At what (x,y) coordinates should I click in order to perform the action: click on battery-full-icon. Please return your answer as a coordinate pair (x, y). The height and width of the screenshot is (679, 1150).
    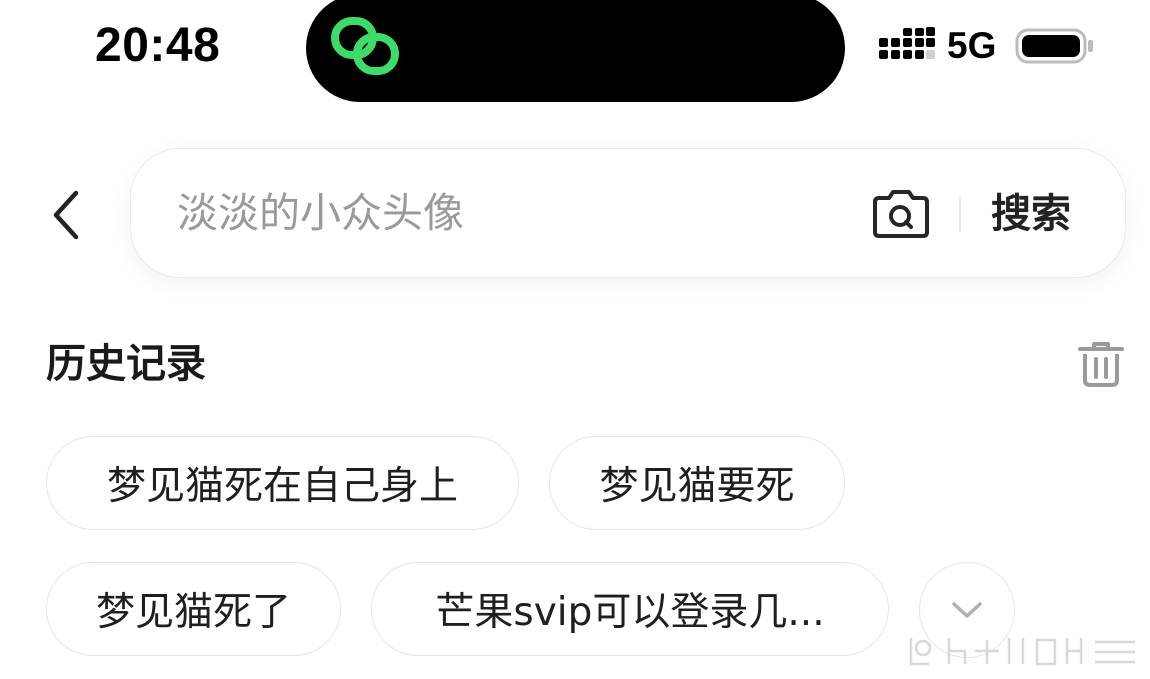
    Looking at the image, I should click on (1054, 46).